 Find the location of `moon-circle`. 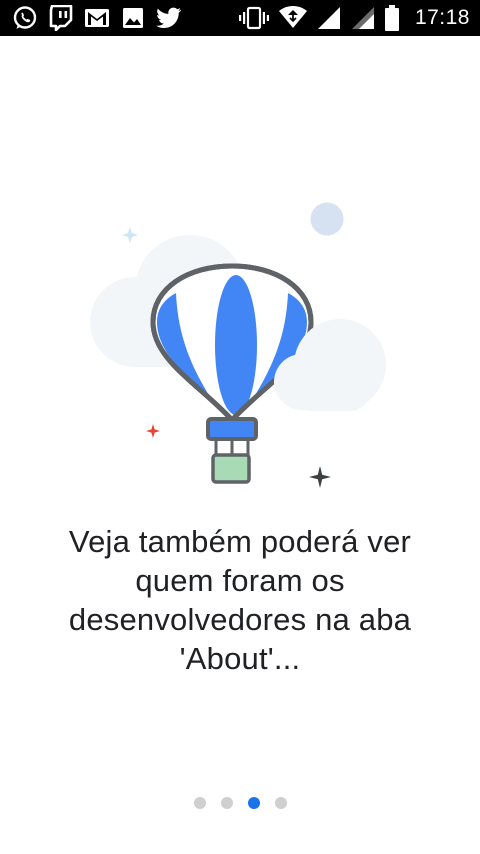

moon-circle is located at coordinates (327, 219).